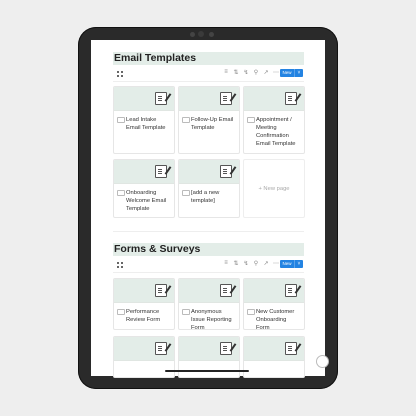 This screenshot has width=416, height=416. I want to click on card-title: Follow-Up Email Template, so click(212, 124).